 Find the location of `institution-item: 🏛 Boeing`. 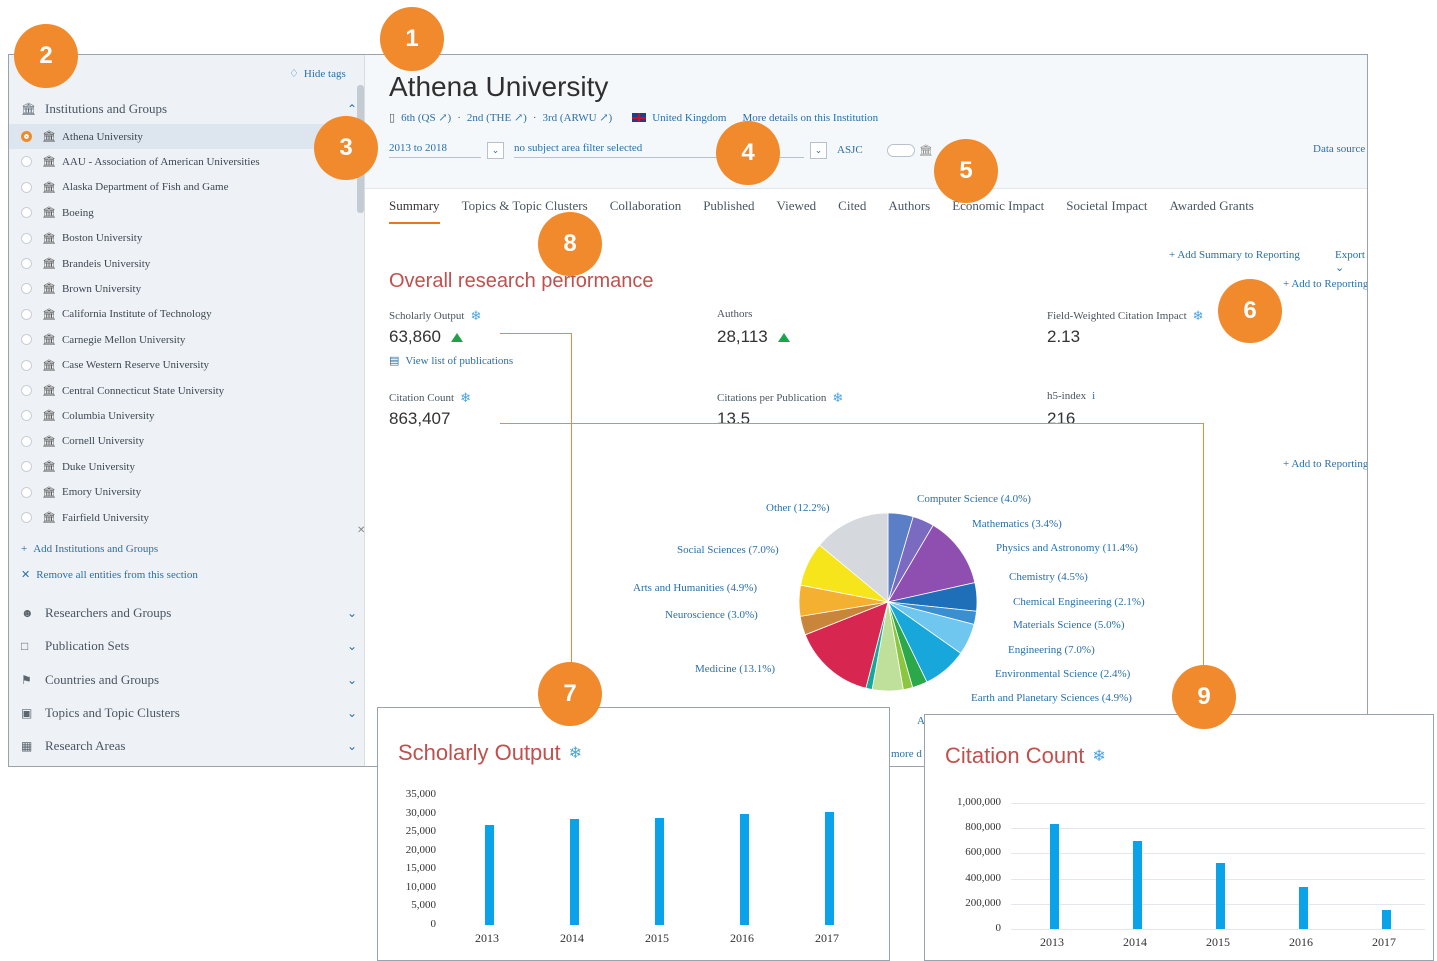

institution-item: 🏛 Boeing is located at coordinates (182, 212).